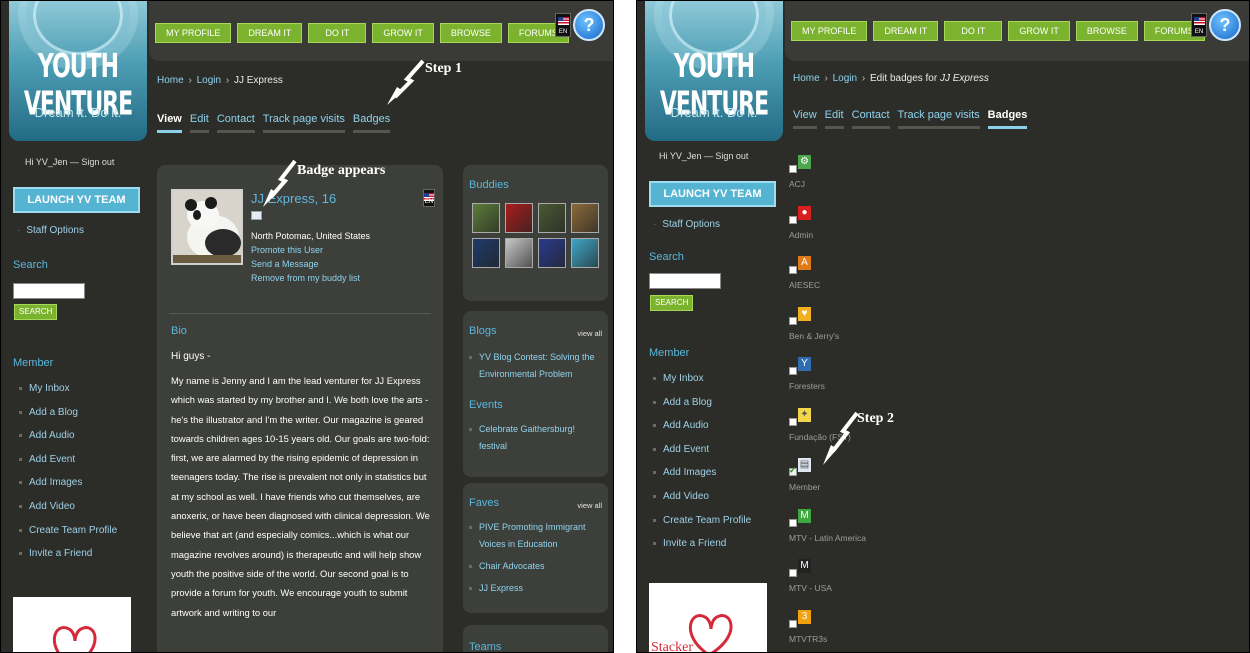  Describe the element at coordinates (589, 333) in the screenshot. I see `blogs-view-all-link: view all` at that location.